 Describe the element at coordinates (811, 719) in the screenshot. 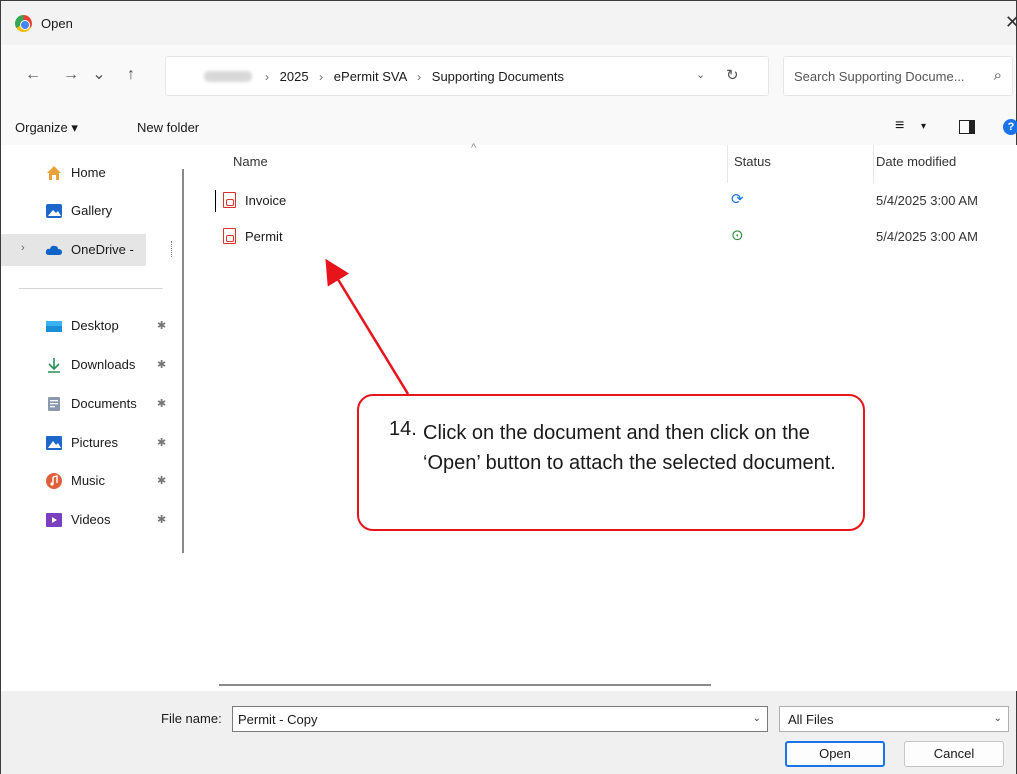

I see `file-type-value: All Files` at that location.